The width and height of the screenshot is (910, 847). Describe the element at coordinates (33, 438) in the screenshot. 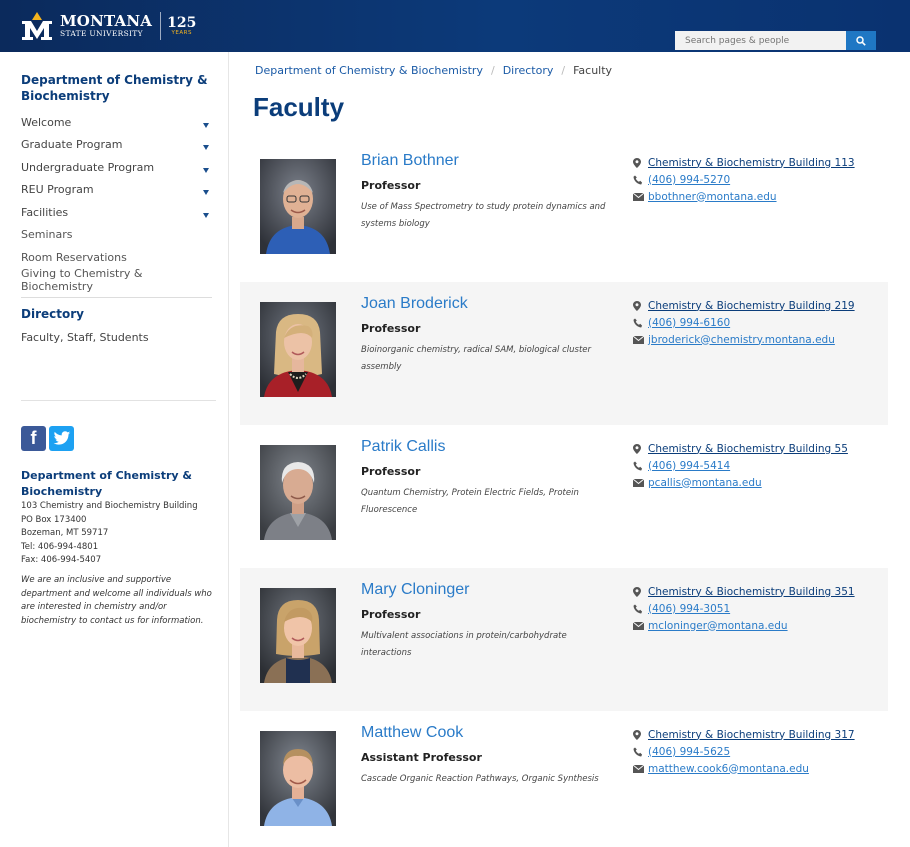

I see `facebook-icon: f` at that location.